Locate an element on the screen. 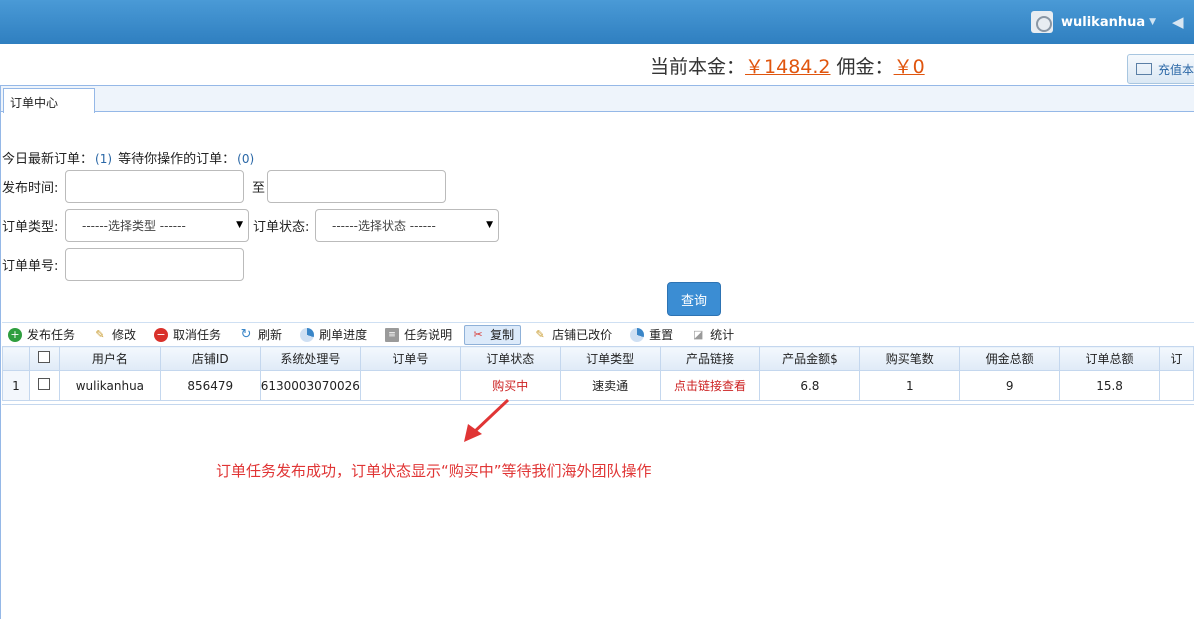  shop-price-changed-button: ✎ 店铺已改价 is located at coordinates (572, 335).